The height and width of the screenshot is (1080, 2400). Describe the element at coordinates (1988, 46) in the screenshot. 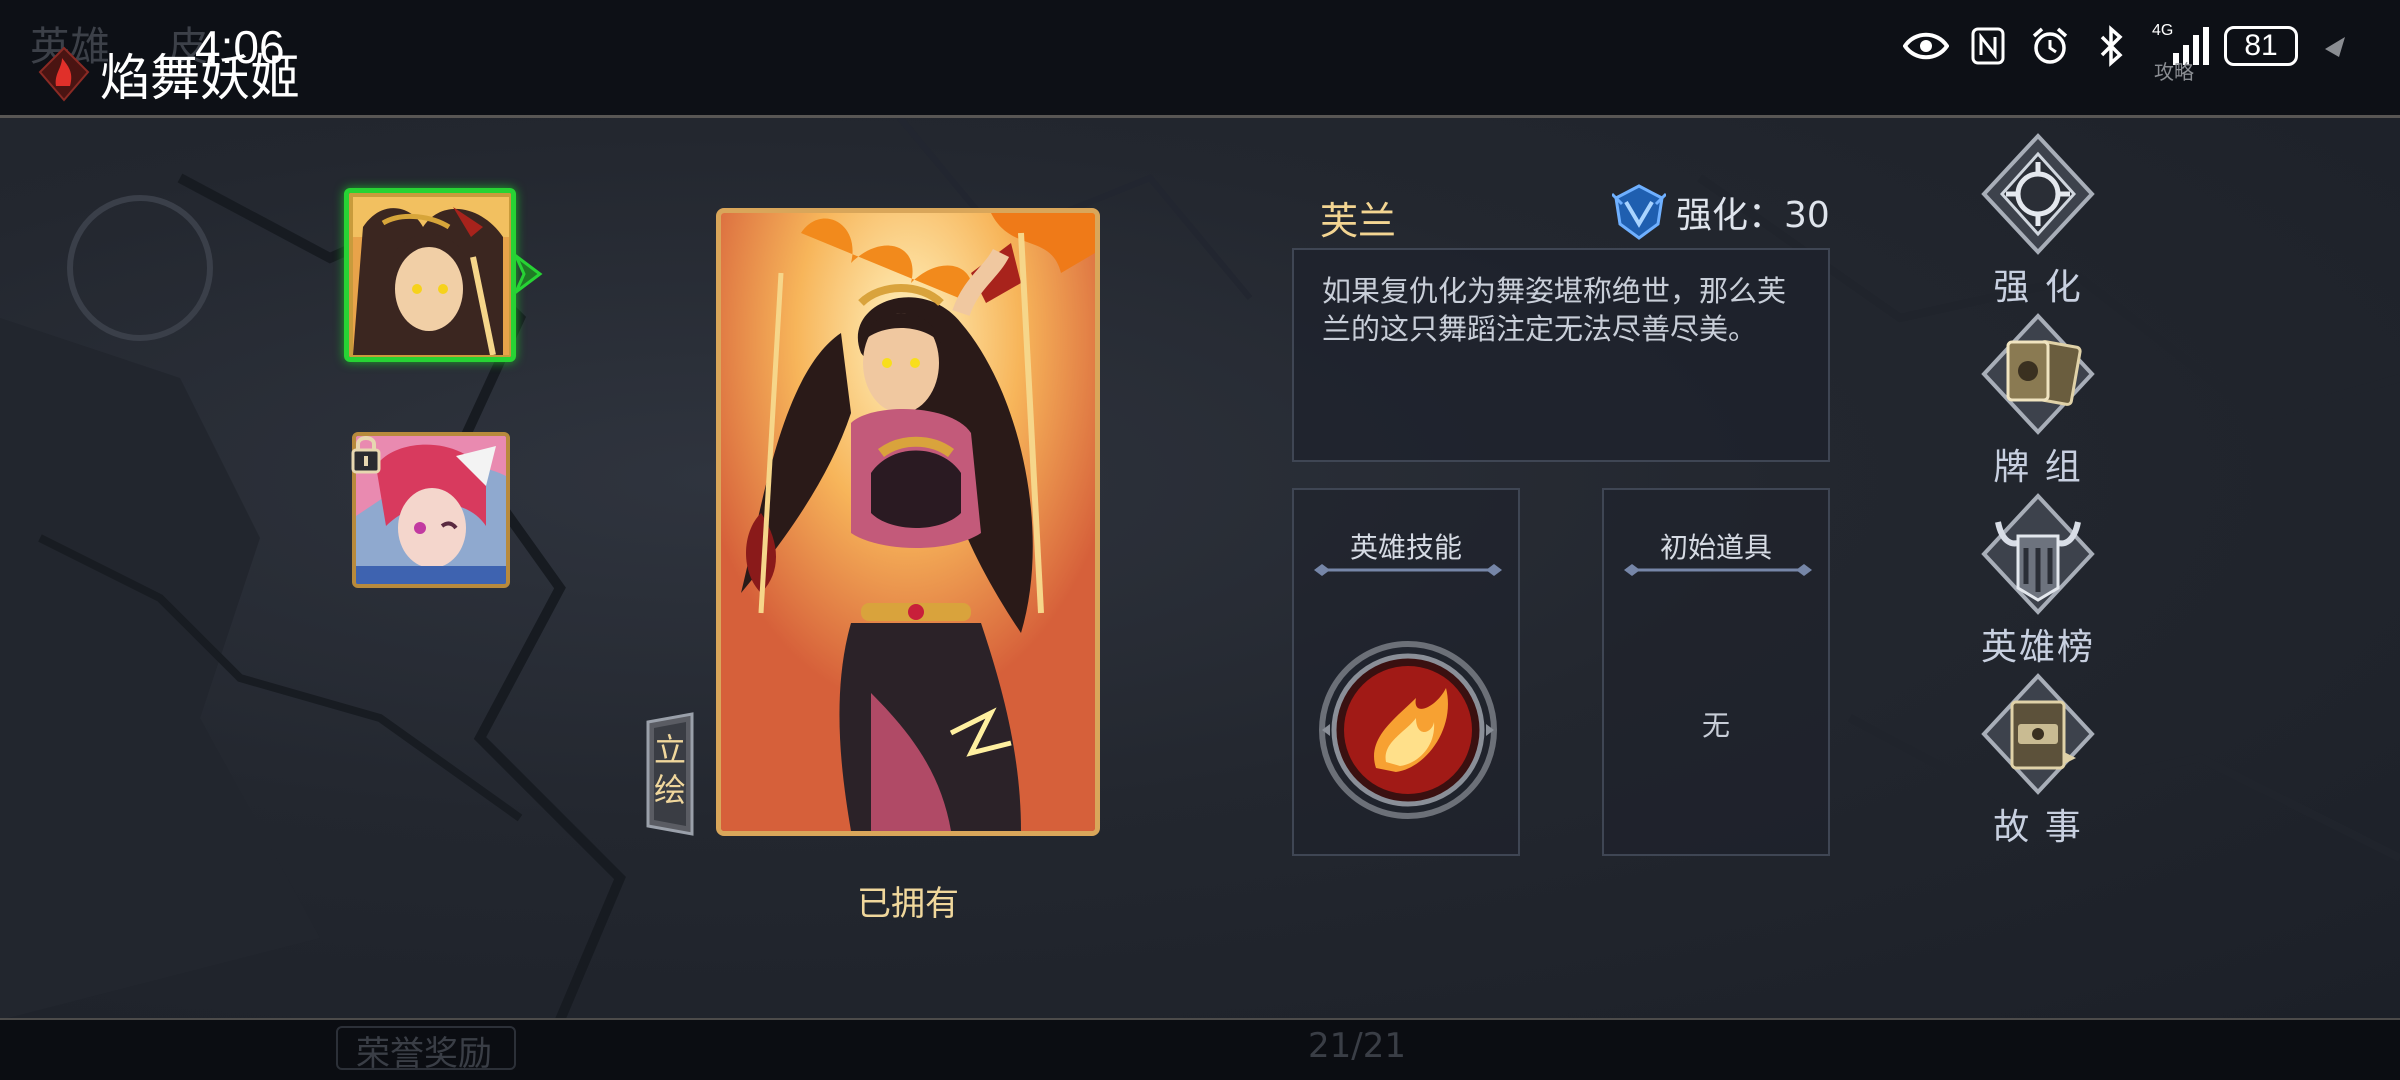

I see `nfc-icon` at that location.